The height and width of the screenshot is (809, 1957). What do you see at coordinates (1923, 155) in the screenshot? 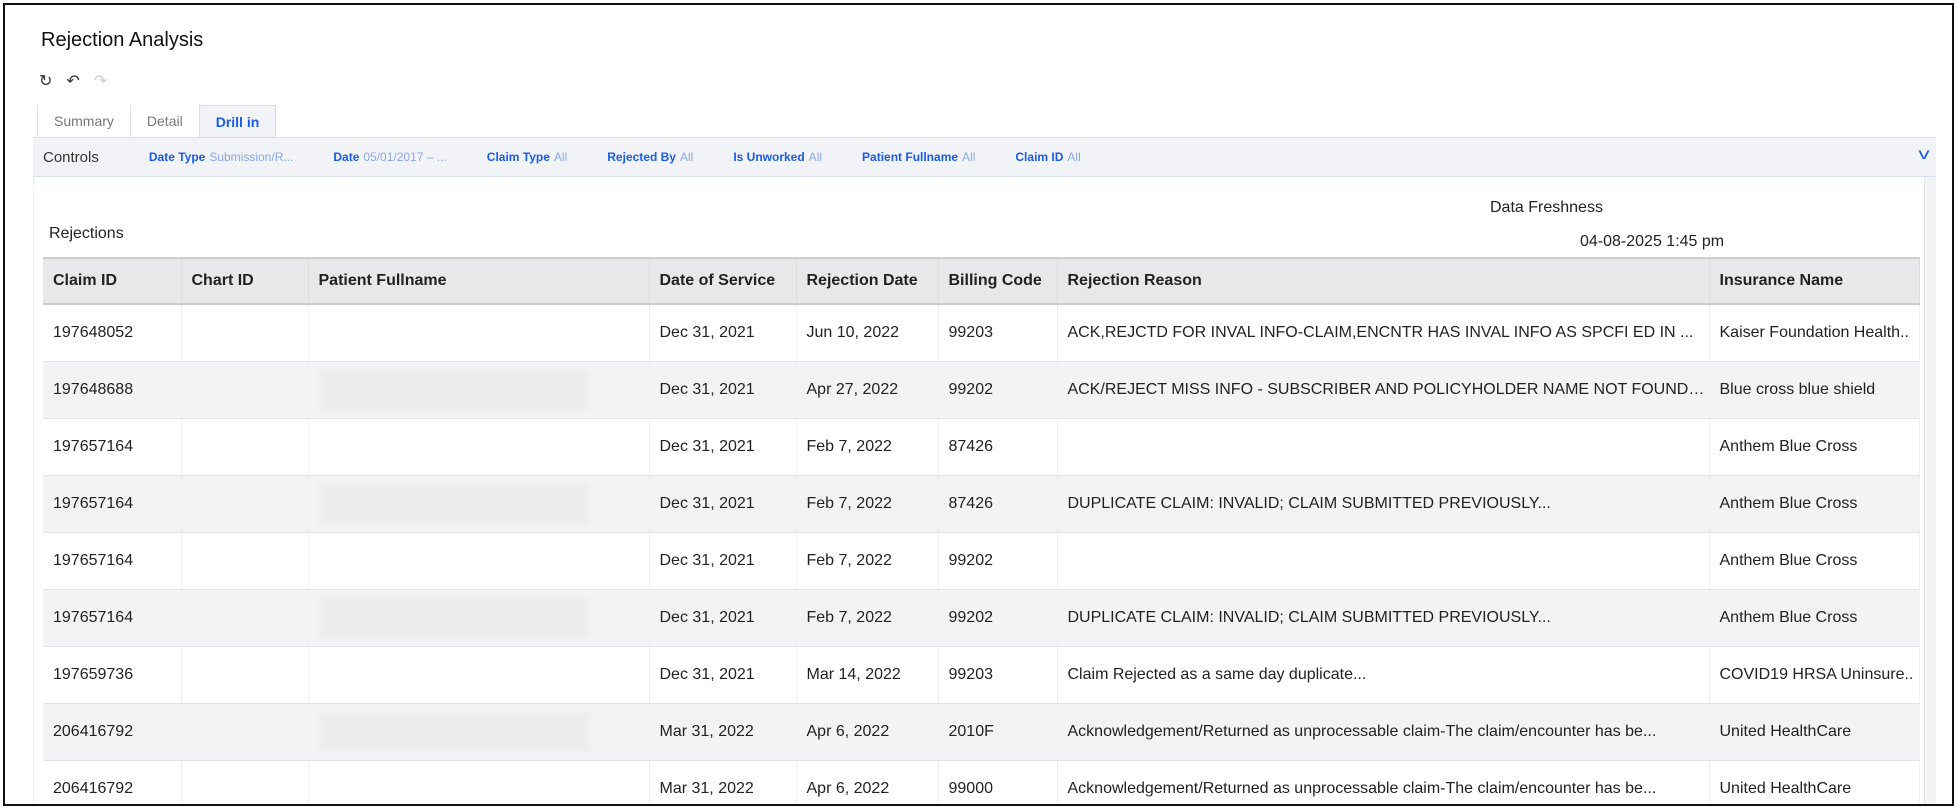
I see `chevron-down-icon: v` at bounding box center [1923, 155].